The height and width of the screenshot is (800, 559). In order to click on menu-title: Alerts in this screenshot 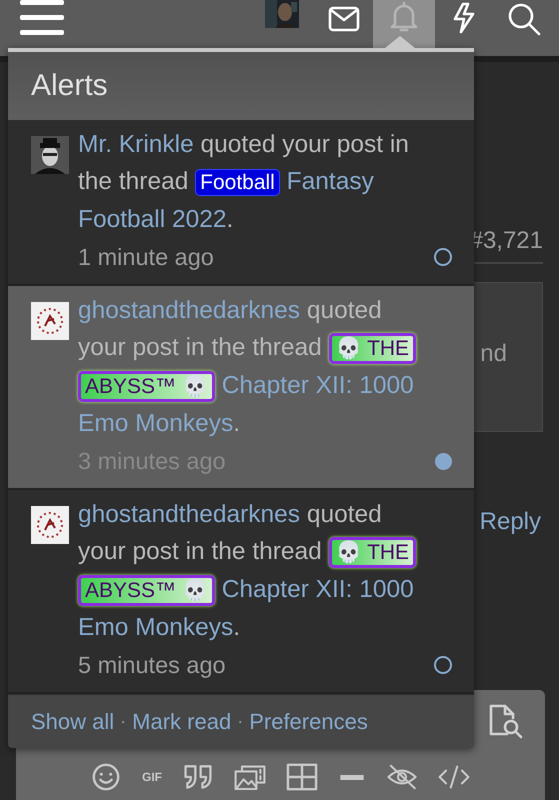, I will do `click(69, 86)`.